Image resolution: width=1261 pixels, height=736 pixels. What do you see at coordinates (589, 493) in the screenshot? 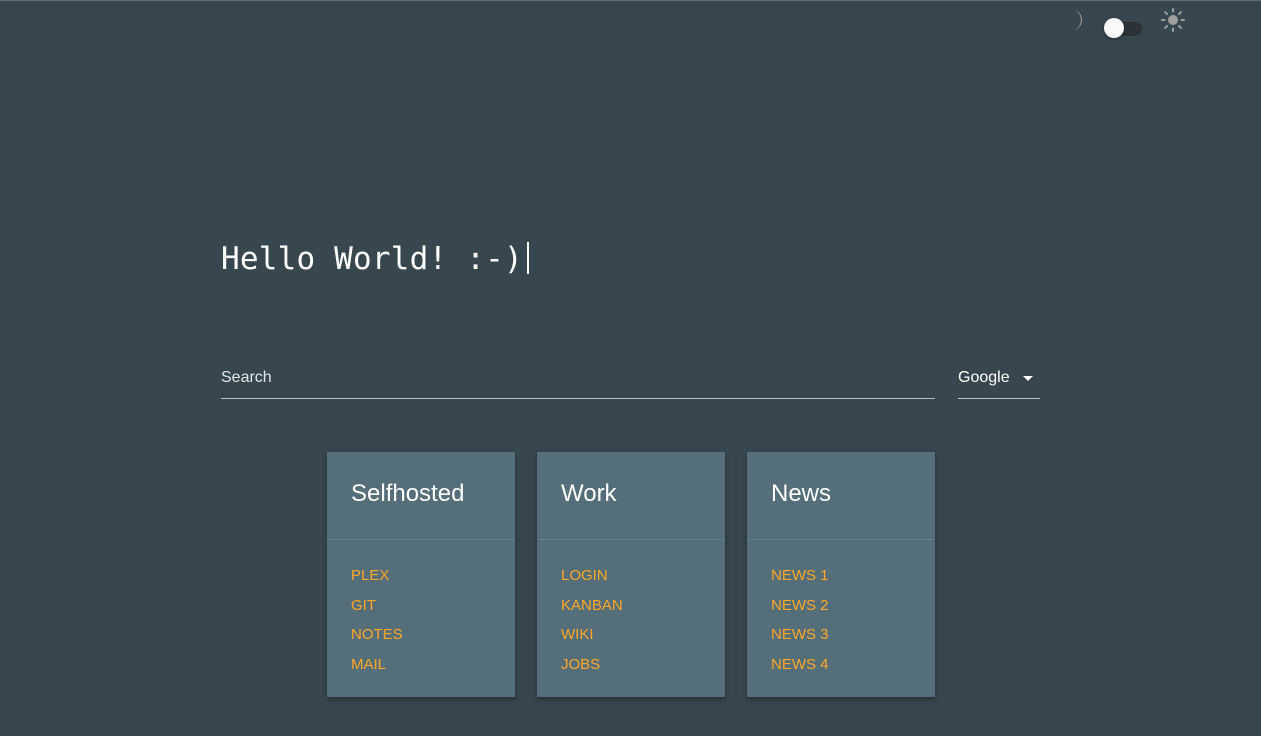
I see `card-title: Work` at bounding box center [589, 493].